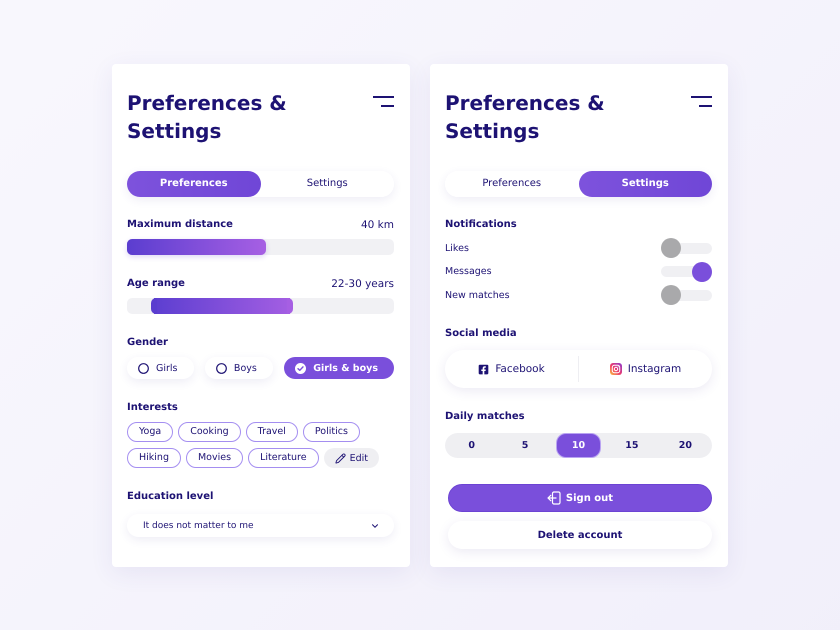  What do you see at coordinates (339, 368) in the screenshot?
I see `gender-option: Girls & boys` at bounding box center [339, 368].